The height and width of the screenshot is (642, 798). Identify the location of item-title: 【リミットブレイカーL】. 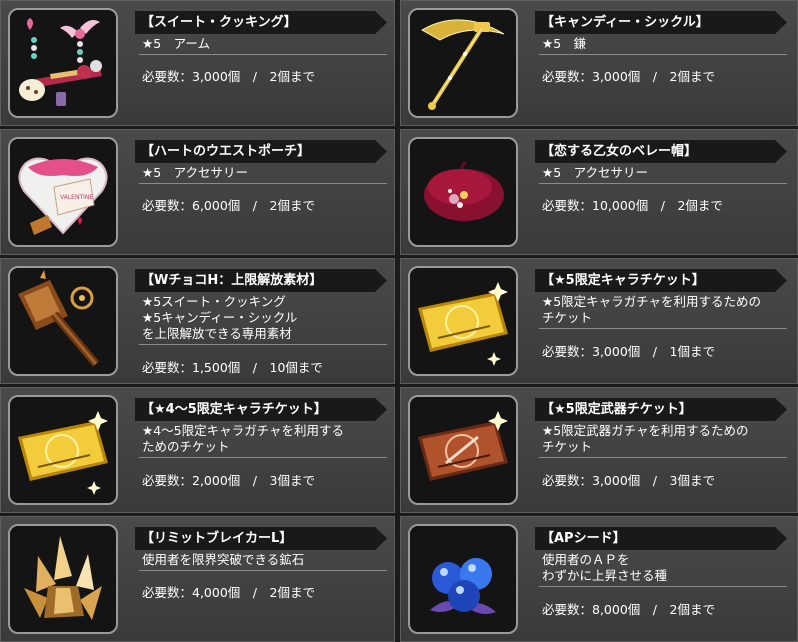
(261, 538).